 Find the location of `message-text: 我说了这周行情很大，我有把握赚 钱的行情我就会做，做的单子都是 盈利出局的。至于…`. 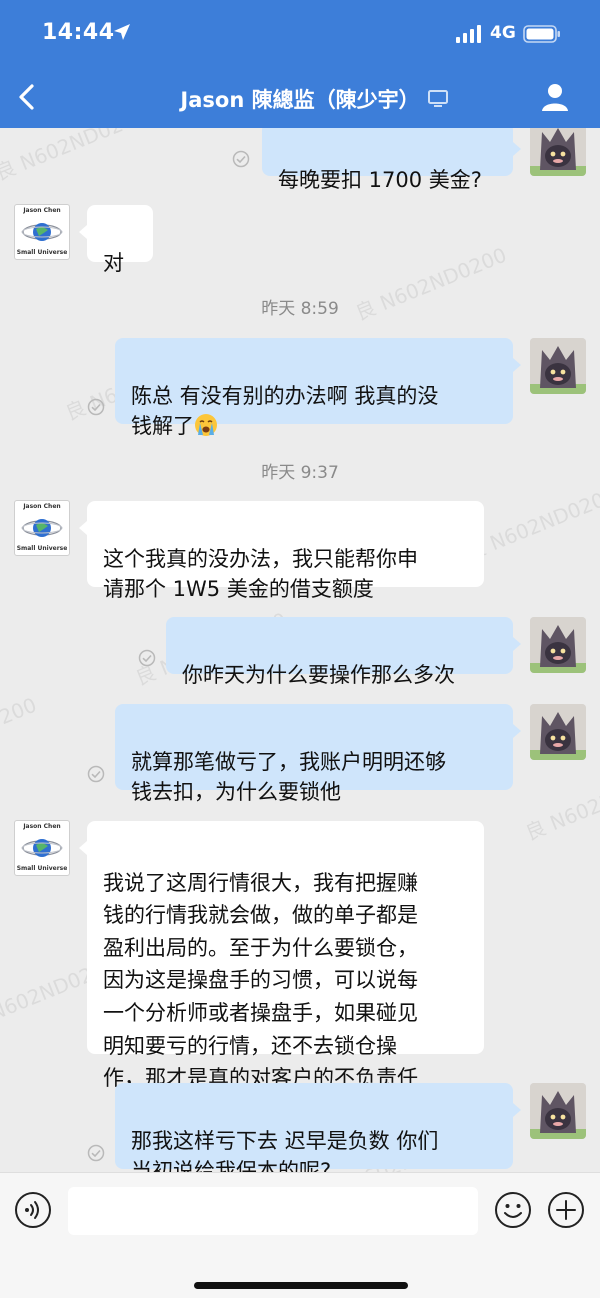

message-text: 我说了这周行情很大，我有把握赚 钱的行情我就会做，做的单子都是 盈利出局的。至于… is located at coordinates (260, 980).